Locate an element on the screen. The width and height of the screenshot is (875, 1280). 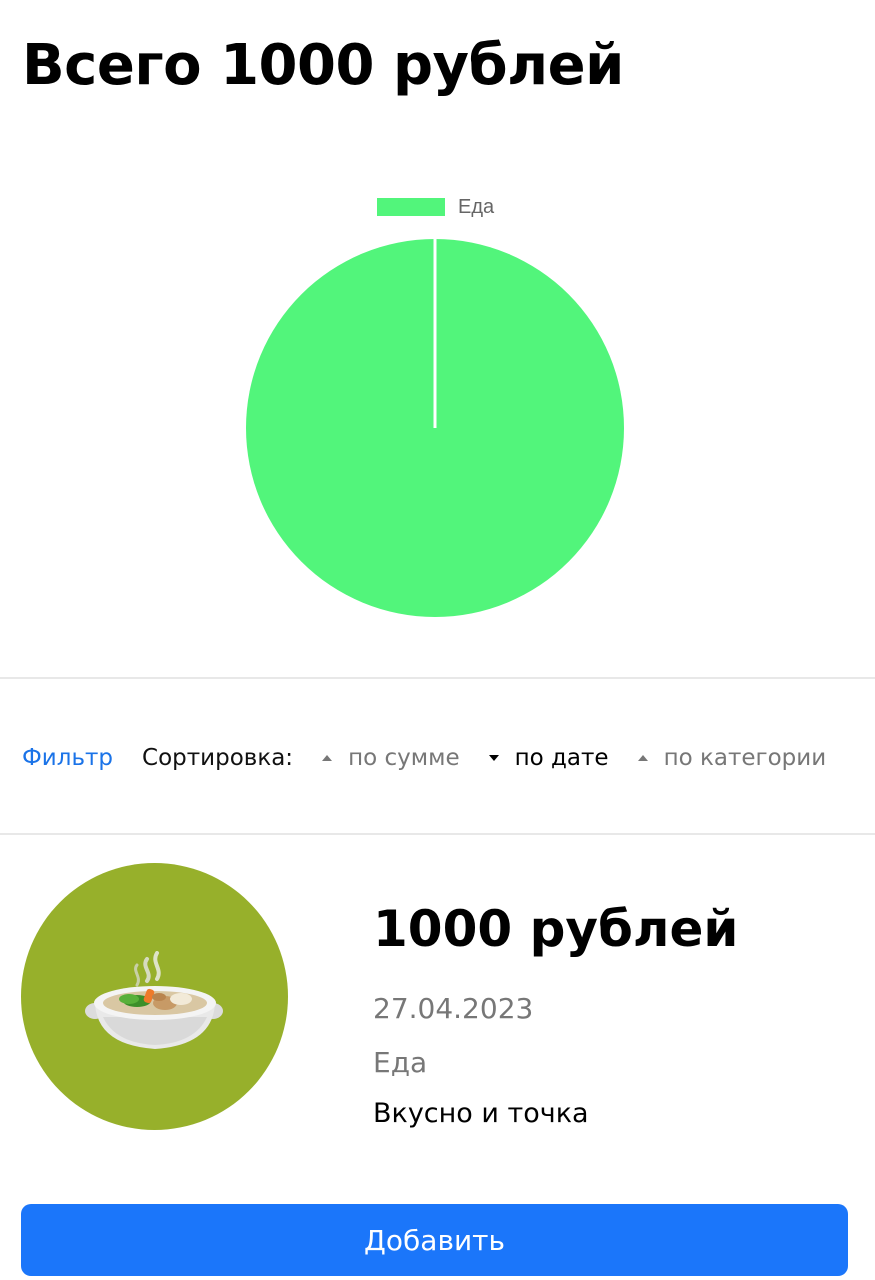
filter-link: Фильтр is located at coordinates (67, 758).